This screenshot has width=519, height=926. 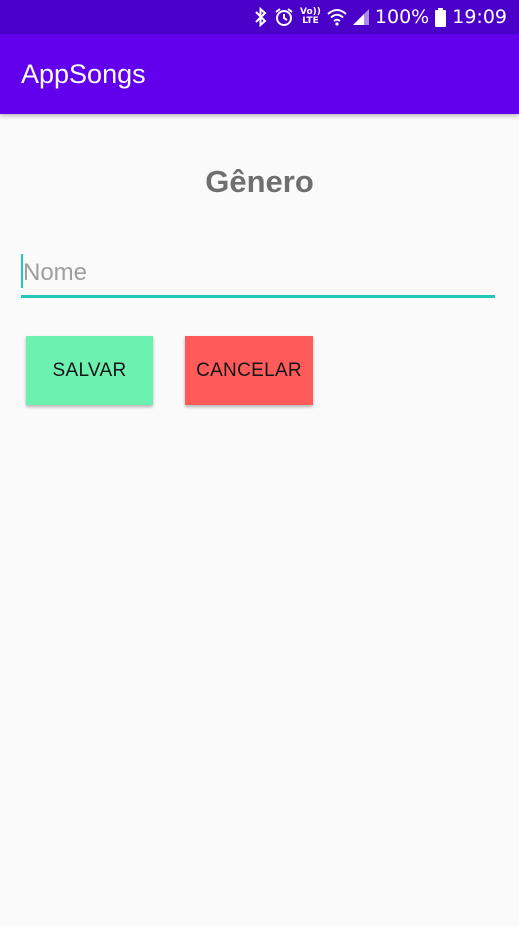 I want to click on volte-bottom-label: LTE, so click(x=310, y=21).